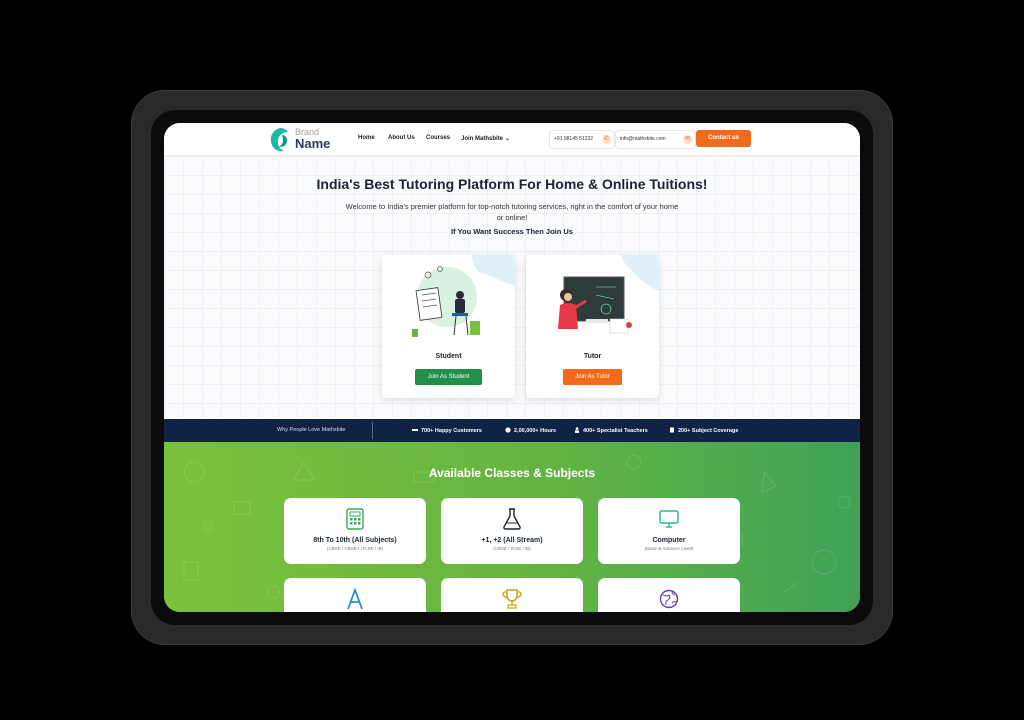 This screenshot has width=1024, height=720. What do you see at coordinates (669, 540) in the screenshot?
I see `class-title: Computer` at bounding box center [669, 540].